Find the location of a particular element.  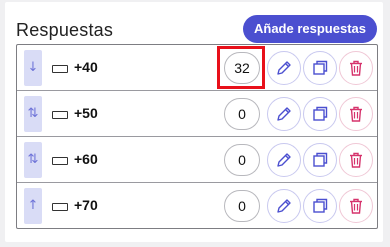

add-answers-button: Añade respuestas is located at coordinates (310, 29).